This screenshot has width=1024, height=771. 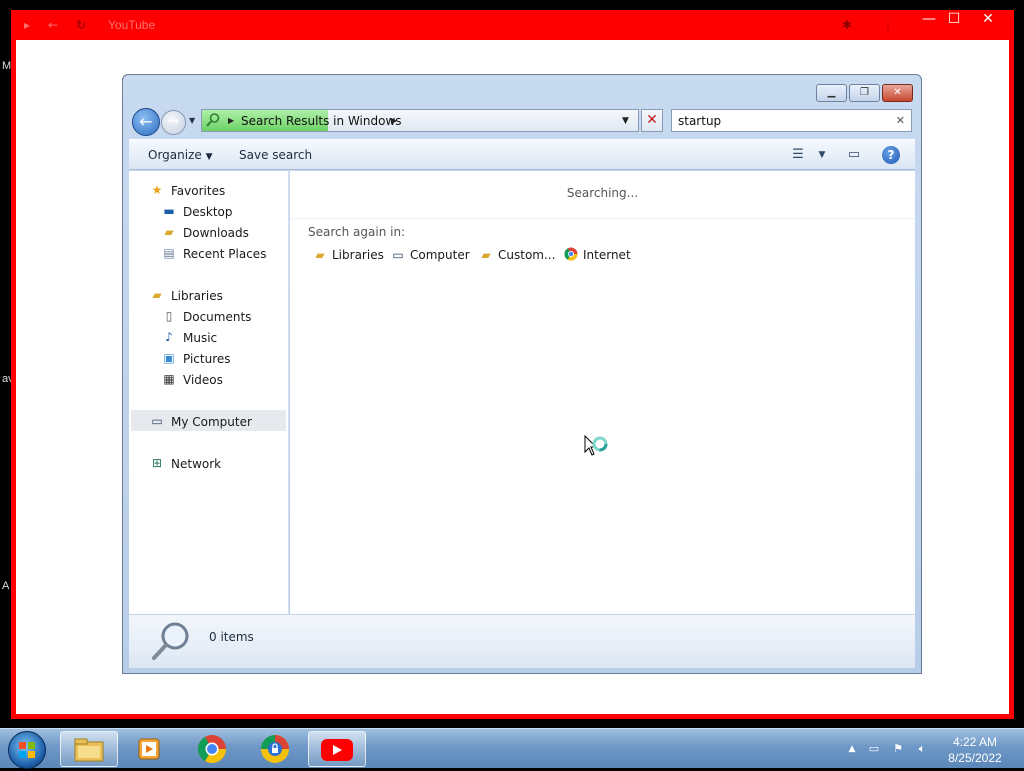 What do you see at coordinates (888, 25) in the screenshot?
I see `more-menu-icon: ⋮` at bounding box center [888, 25].